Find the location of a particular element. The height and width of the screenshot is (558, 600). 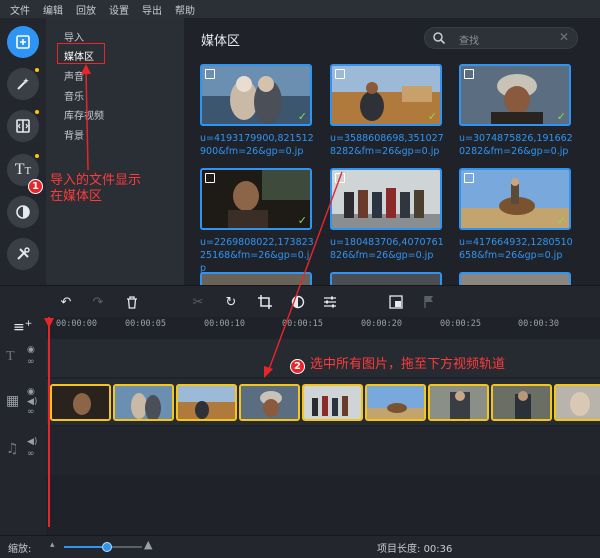

video-track-icon: ▦ is located at coordinates (13, 401).